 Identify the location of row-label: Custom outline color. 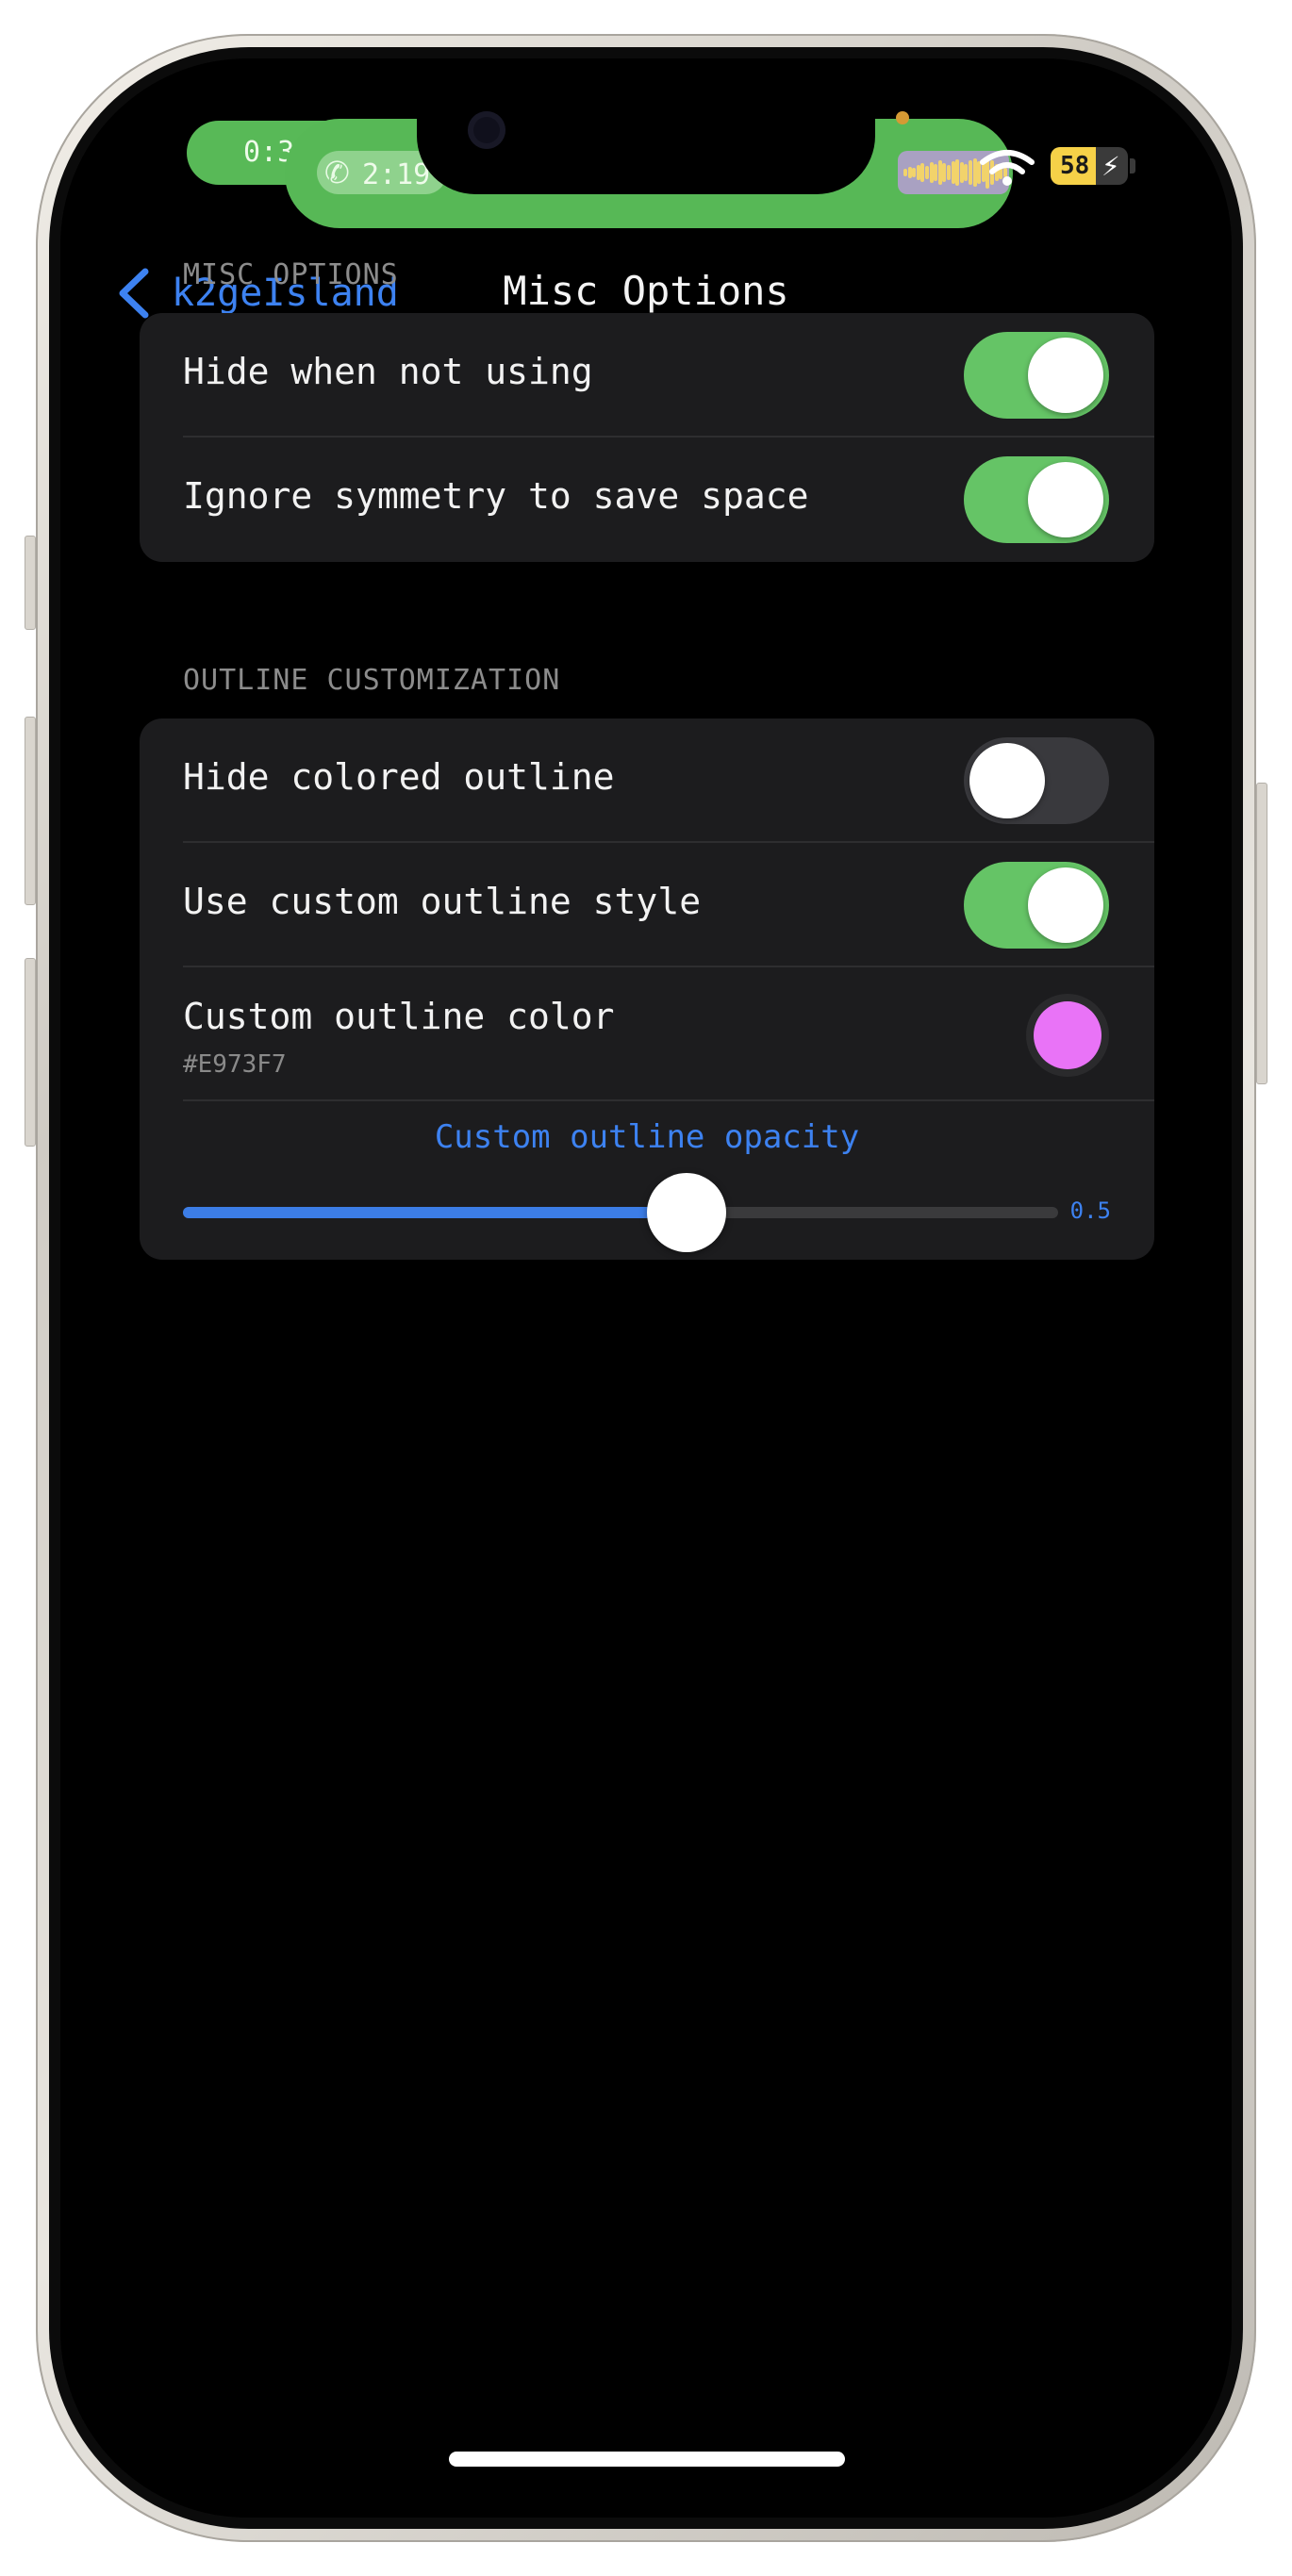
(399, 1016).